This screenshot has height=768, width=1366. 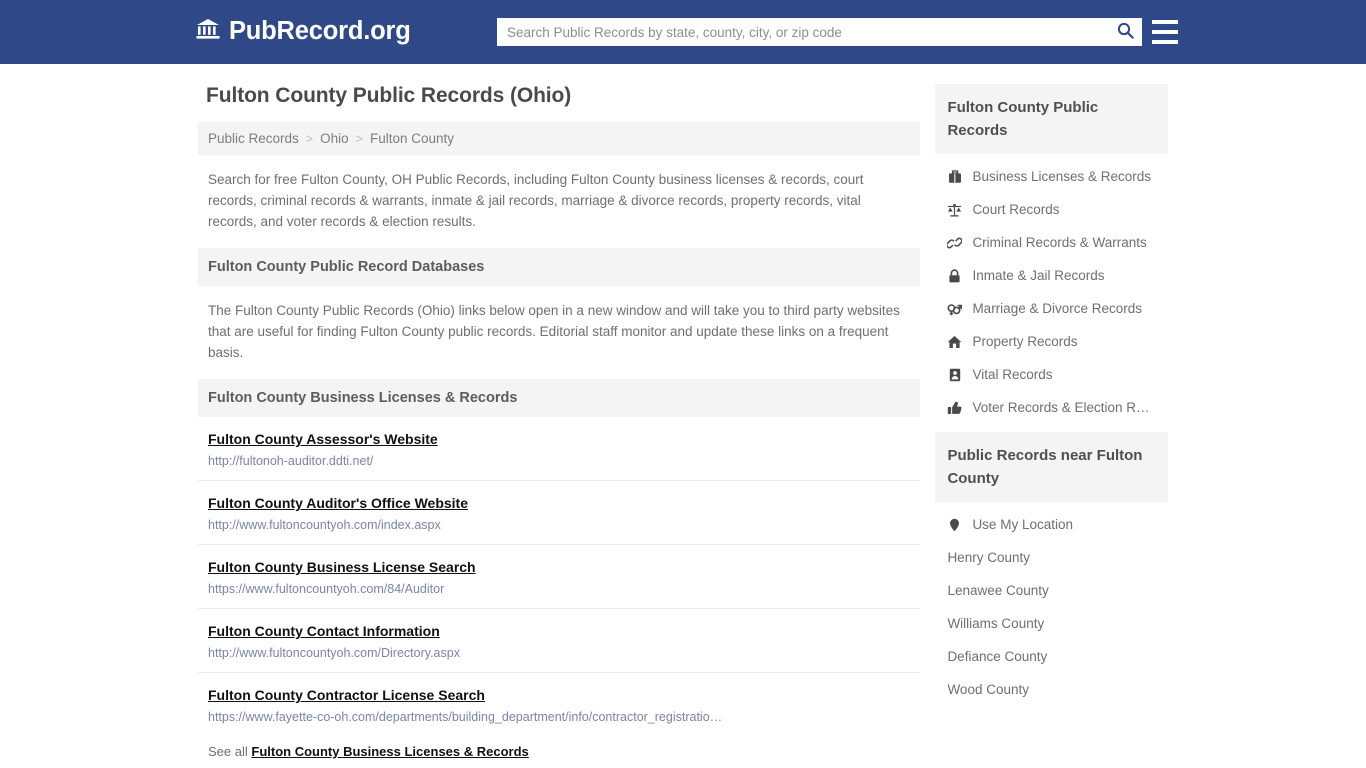 I want to click on list-item: Marriage & Divorce Records, so click(x=1051, y=308).